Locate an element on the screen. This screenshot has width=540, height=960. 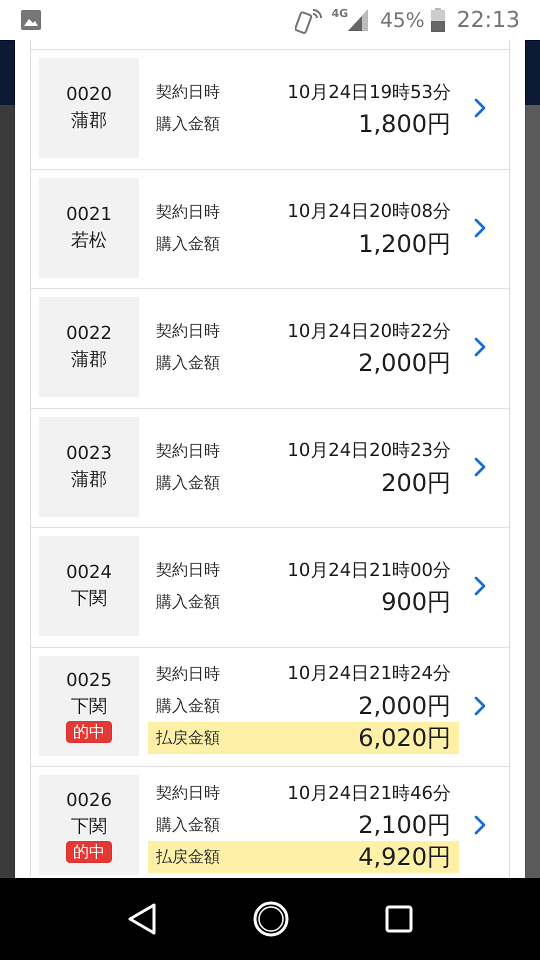
ticket-number: 0022 is located at coordinates (89, 334).